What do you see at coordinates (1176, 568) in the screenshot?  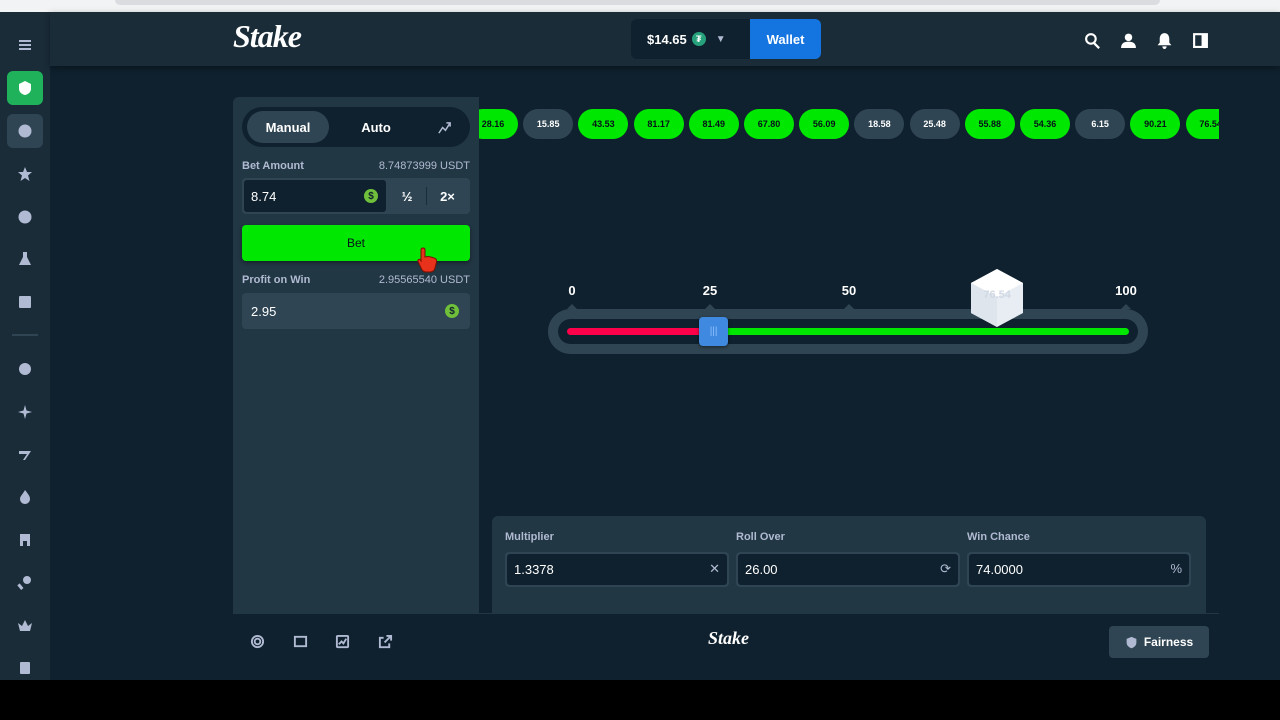 I see `percent-icon: %` at bounding box center [1176, 568].